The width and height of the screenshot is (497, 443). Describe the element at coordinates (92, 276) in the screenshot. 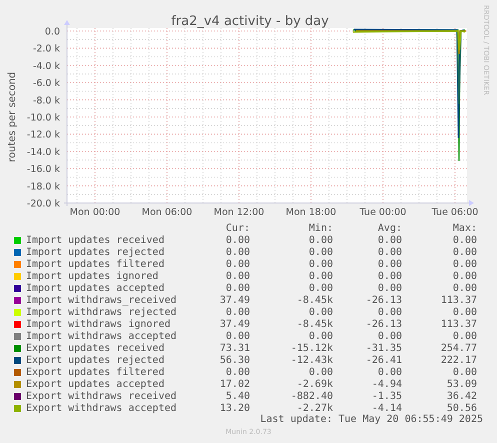

I see `legend-label: Import updates ignored` at that location.